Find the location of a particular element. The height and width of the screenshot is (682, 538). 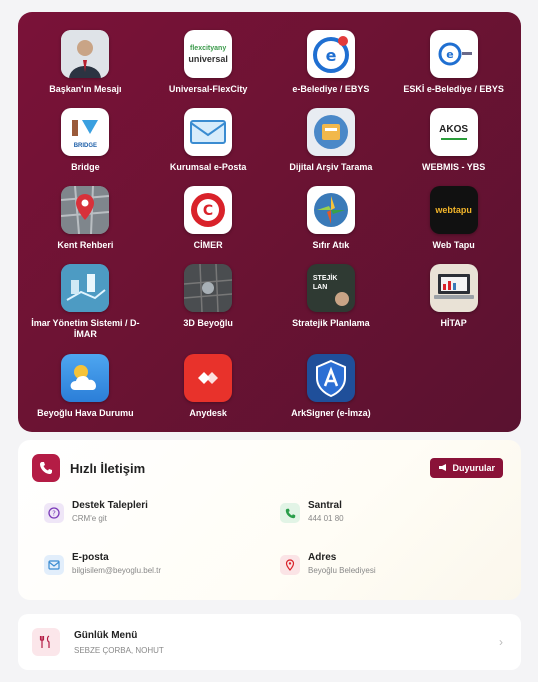

strategy-board-text: STEJİK LAN is located at coordinates (325, 283).